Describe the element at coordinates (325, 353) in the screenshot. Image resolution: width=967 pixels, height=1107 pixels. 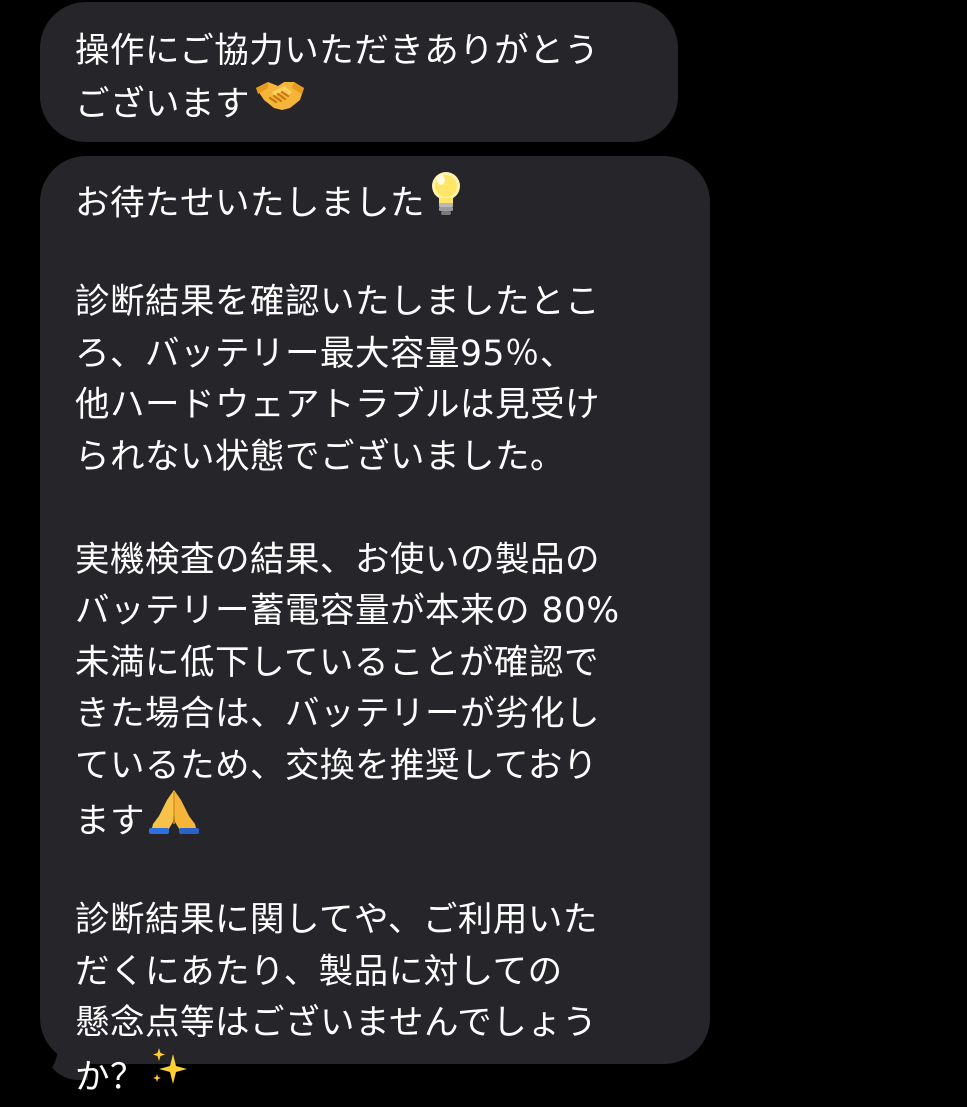
I see `message-line: ろ、バッテリー最大容量95％、` at that location.